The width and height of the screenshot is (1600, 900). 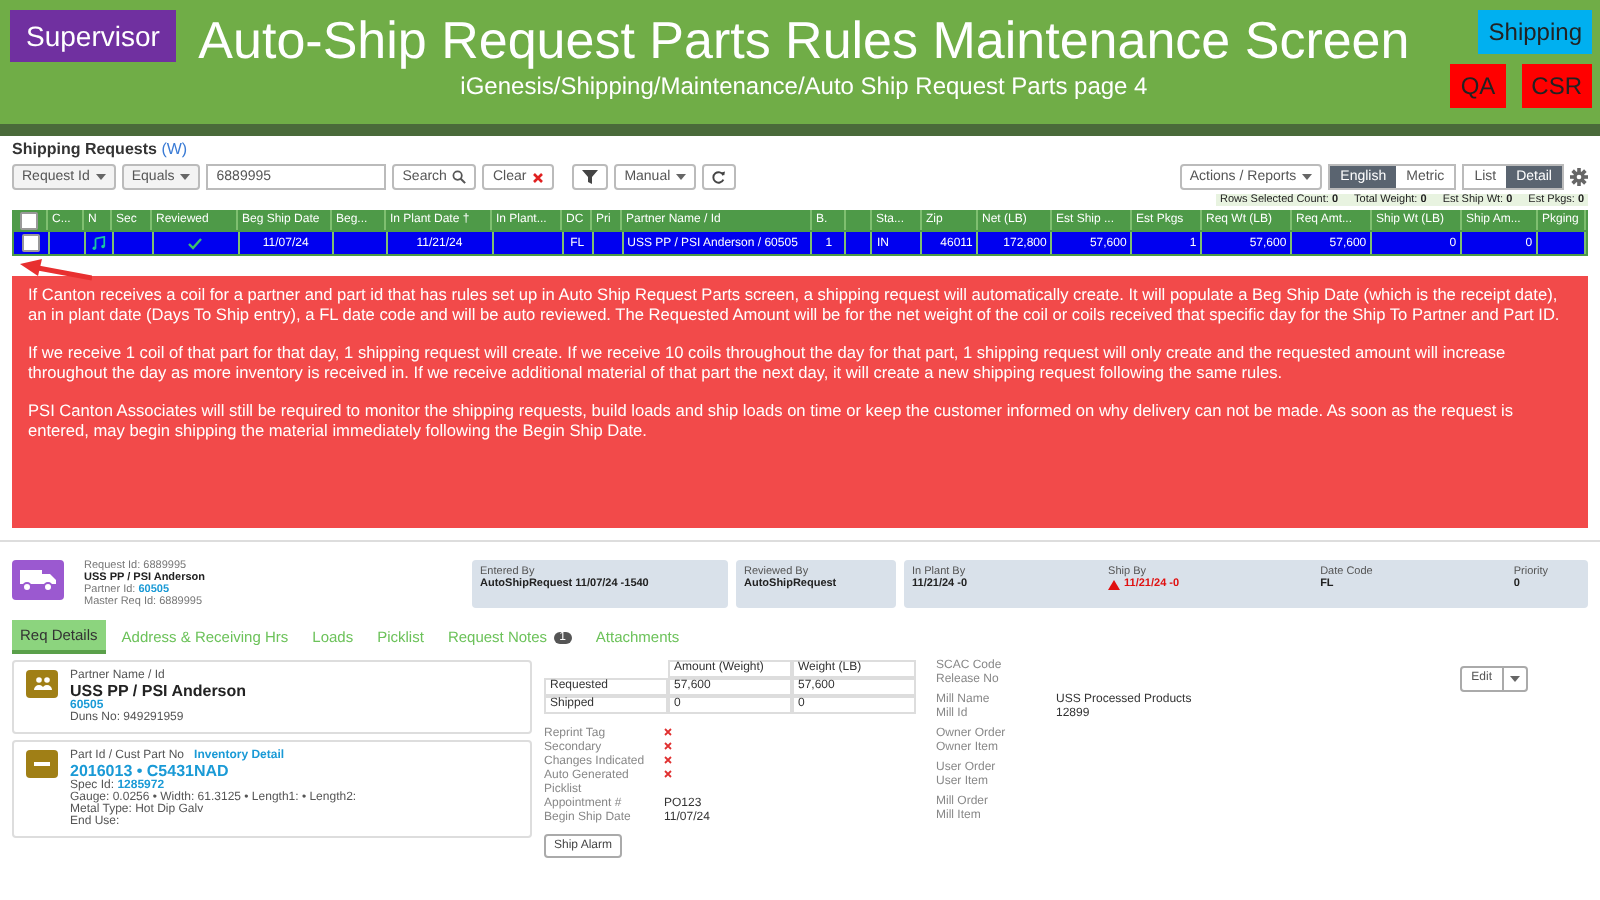 What do you see at coordinates (213, 771) in the screenshot?
I see `part-number-link: 2016013 • C5431NAD` at bounding box center [213, 771].